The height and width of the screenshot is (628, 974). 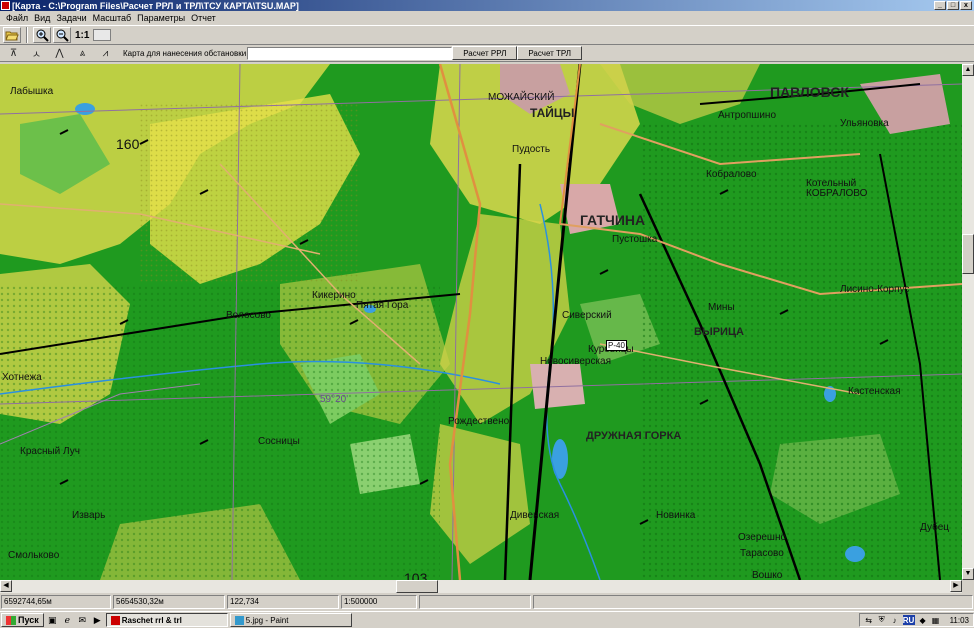 What do you see at coordinates (968, 586) in the screenshot?
I see `scrollbar-corner` at bounding box center [968, 586].